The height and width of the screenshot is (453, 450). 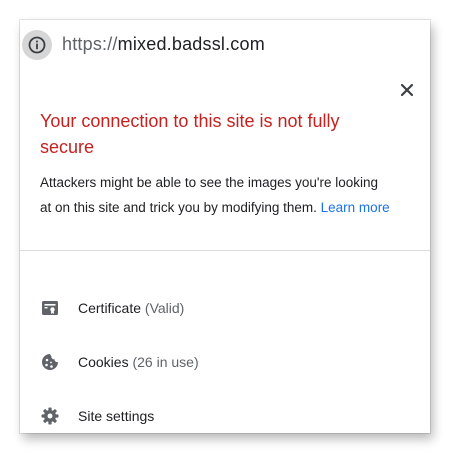 I want to click on site-info-button, so click(x=37, y=45).